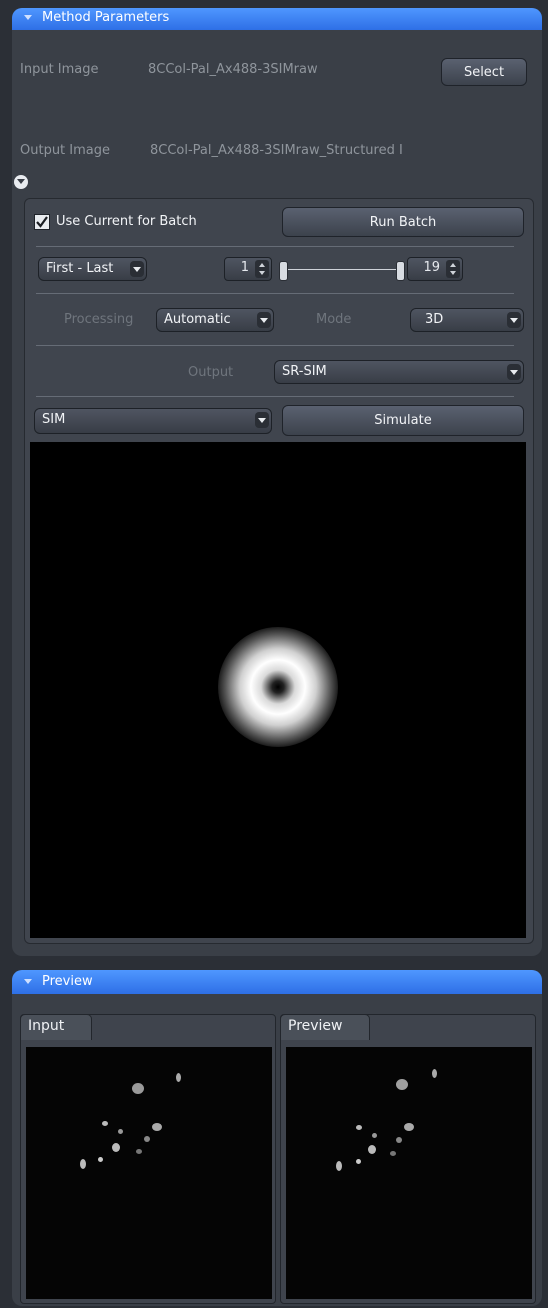  Describe the element at coordinates (334, 319) in the screenshot. I see `mode-label: Mode` at that location.